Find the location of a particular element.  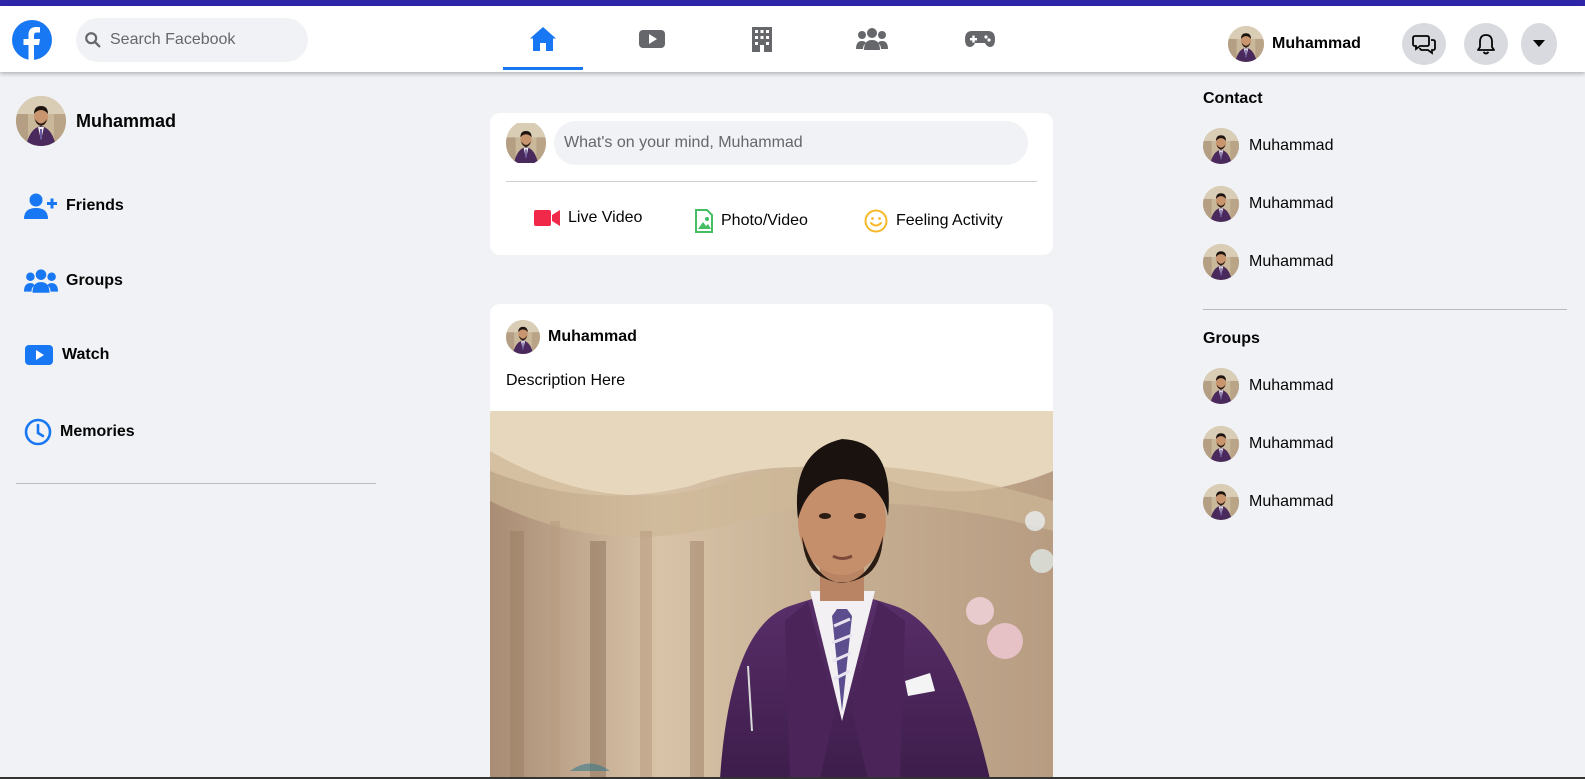

caret-down-icon is located at coordinates (1539, 43).